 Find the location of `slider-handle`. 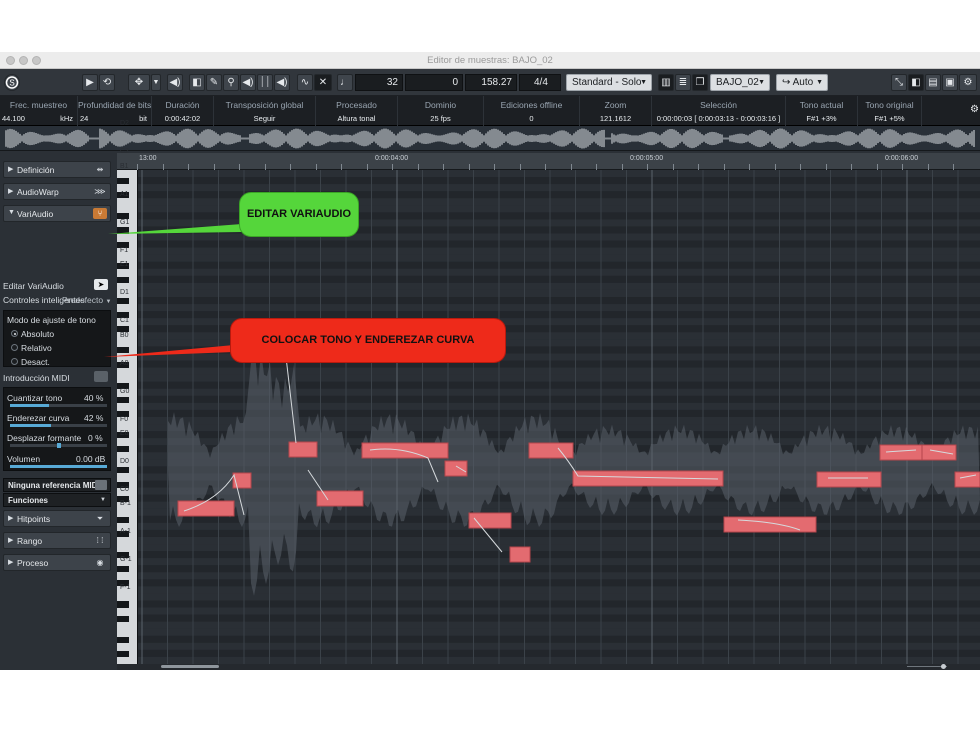

slider-handle is located at coordinates (58, 445).